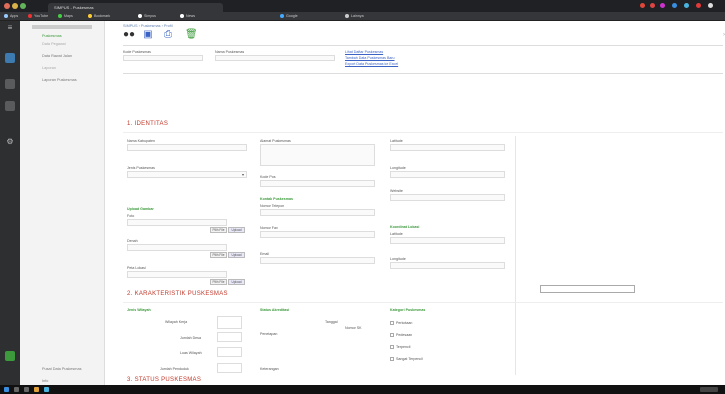 This screenshot has height=394, width=725. I want to click on profile-avatar, so click(710, 5).